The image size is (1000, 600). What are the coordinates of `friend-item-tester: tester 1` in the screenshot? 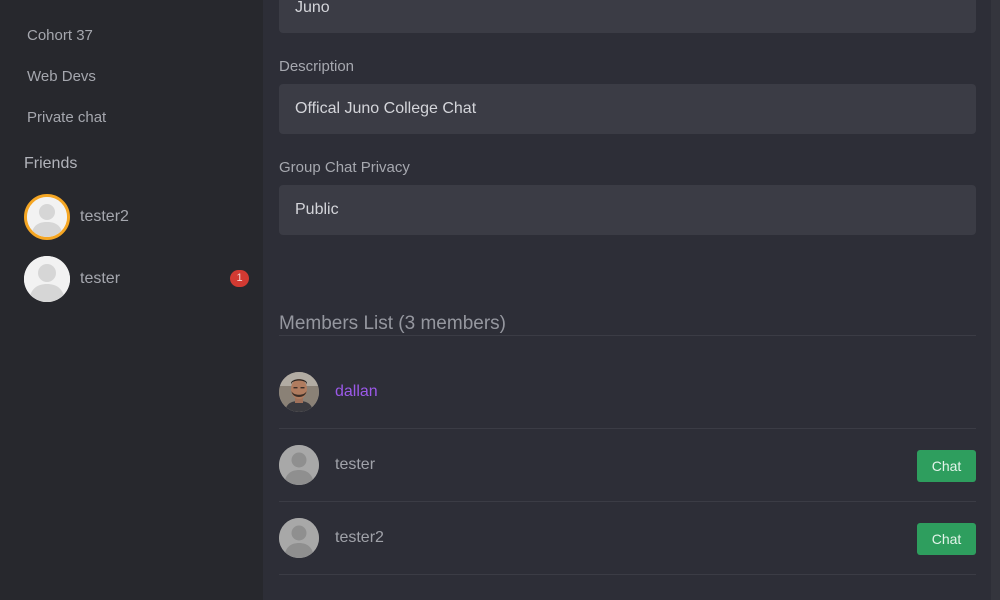 It's located at (137, 279).